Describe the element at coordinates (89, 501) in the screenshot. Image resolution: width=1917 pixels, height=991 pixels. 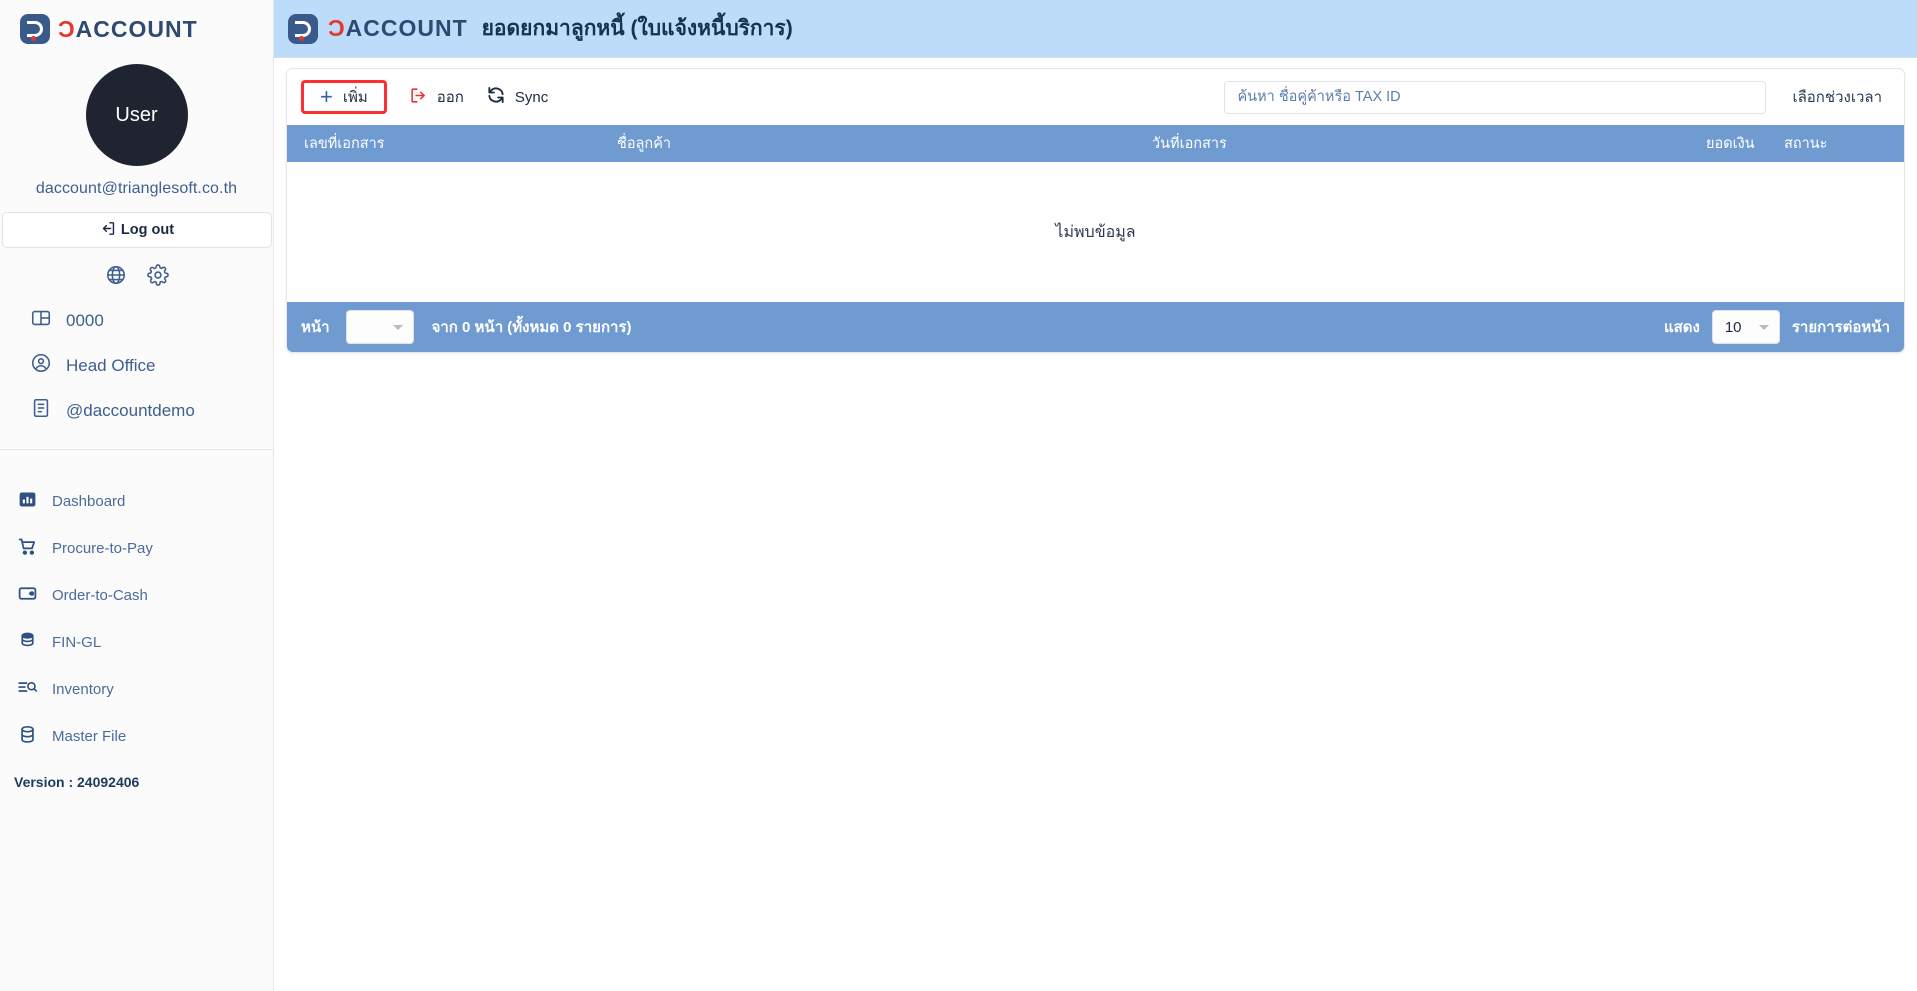
I see `sidebar-item-dashboard-label: Dashboard` at that location.